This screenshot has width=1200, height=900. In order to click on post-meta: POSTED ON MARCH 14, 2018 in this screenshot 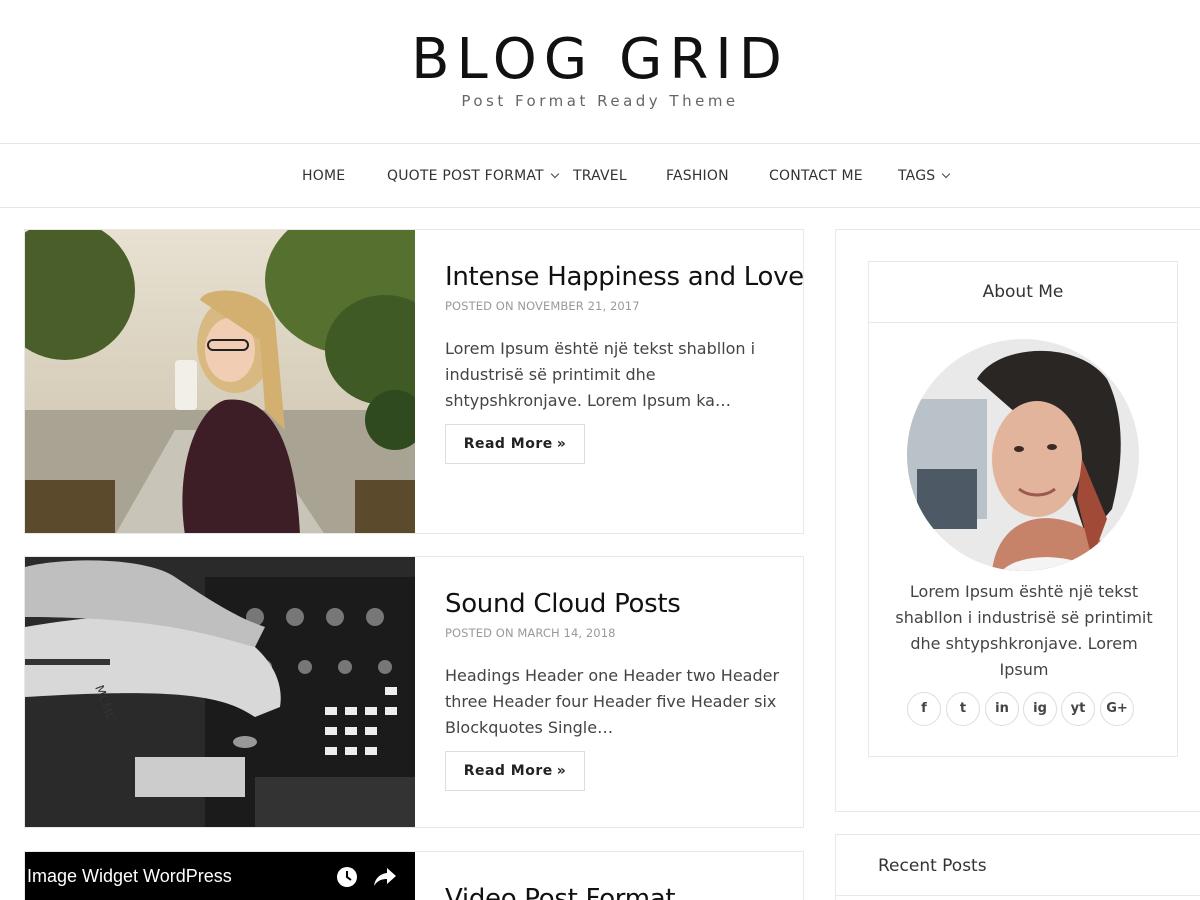, I will do `click(530, 633)`.